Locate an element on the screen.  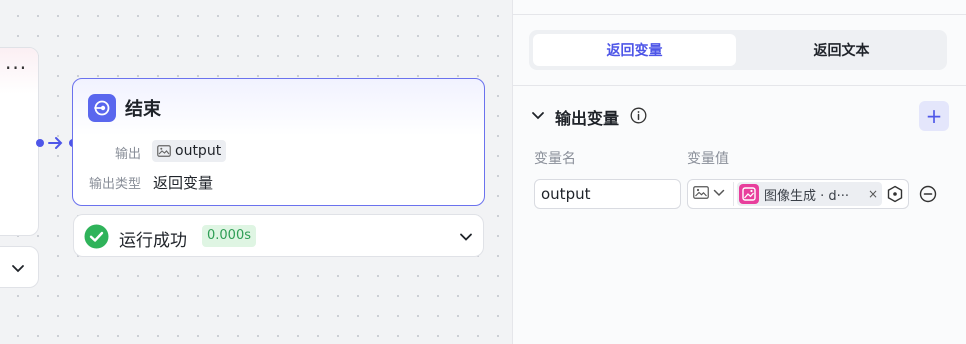
run-status-text: 运行成功 is located at coordinates (153, 241).